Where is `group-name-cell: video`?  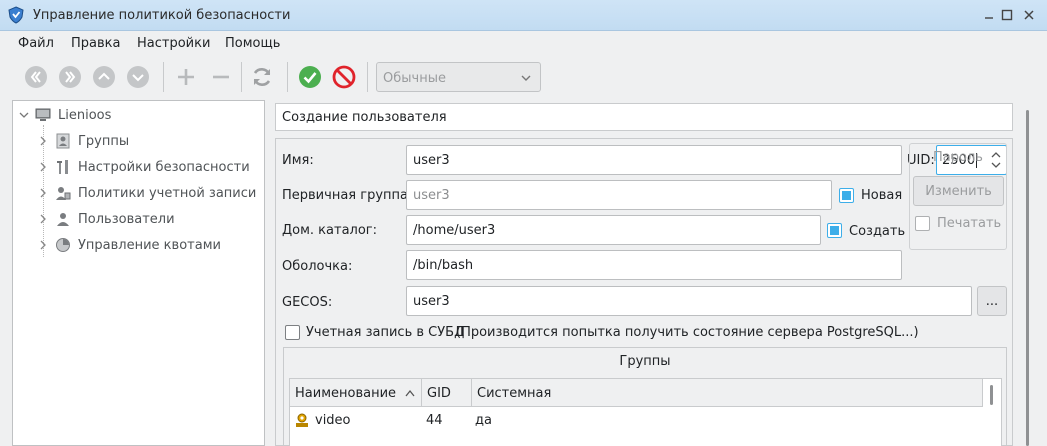 group-name-cell: video is located at coordinates (333, 420).